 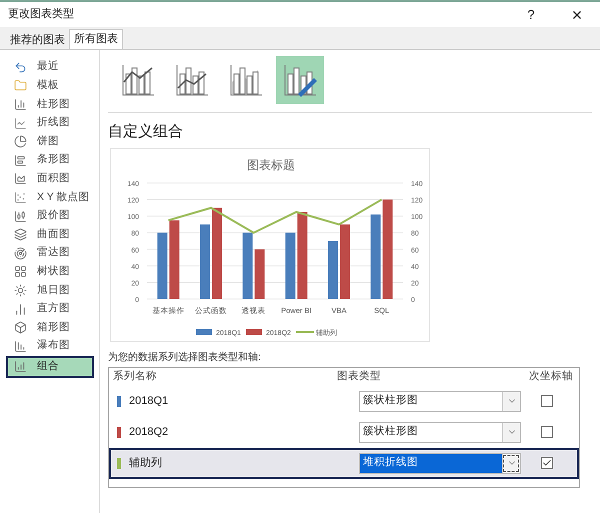 I want to click on column-header: 系列名称, so click(x=135, y=376).